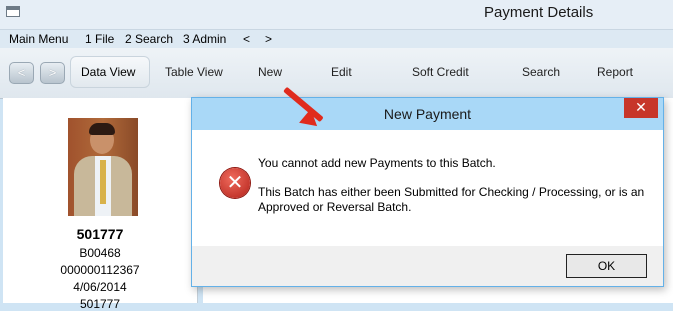 This screenshot has height=311, width=673. Describe the element at coordinates (52, 73) in the screenshot. I see `forward-button: >` at that location.